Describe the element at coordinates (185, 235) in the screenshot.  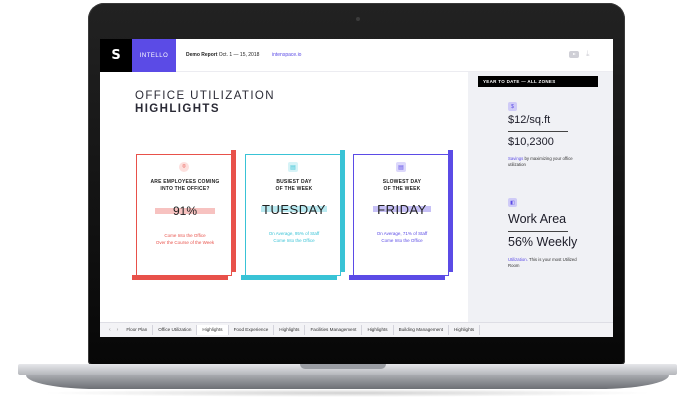
I see `card-note-line1: Come Into the Office` at that location.